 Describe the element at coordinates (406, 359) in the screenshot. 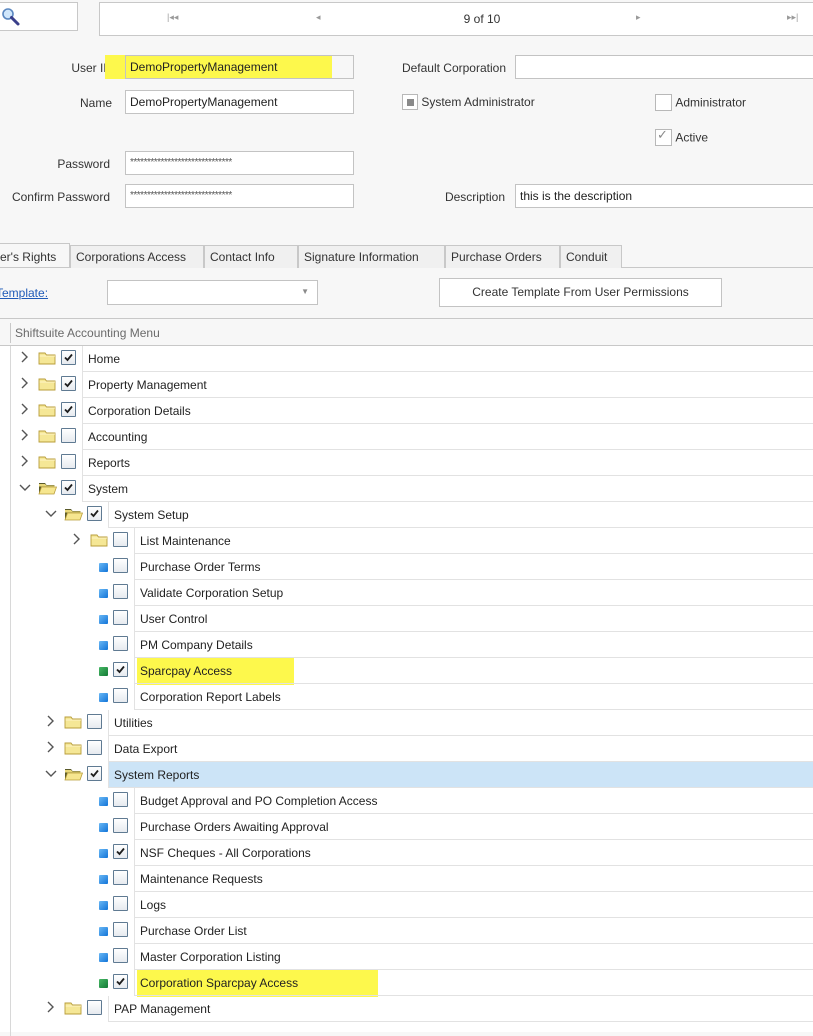

I see `tree-row: Home` at that location.